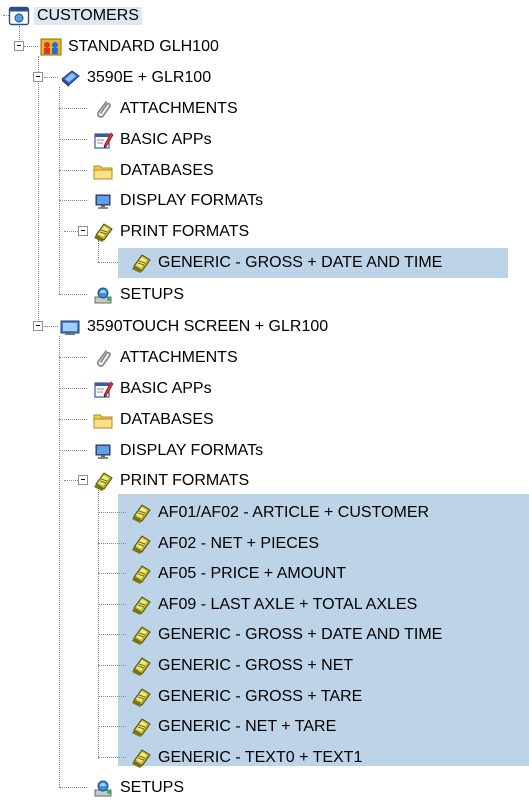 The width and height of the screenshot is (529, 803). I want to click on collapse-toggle-device2, so click(38, 326).